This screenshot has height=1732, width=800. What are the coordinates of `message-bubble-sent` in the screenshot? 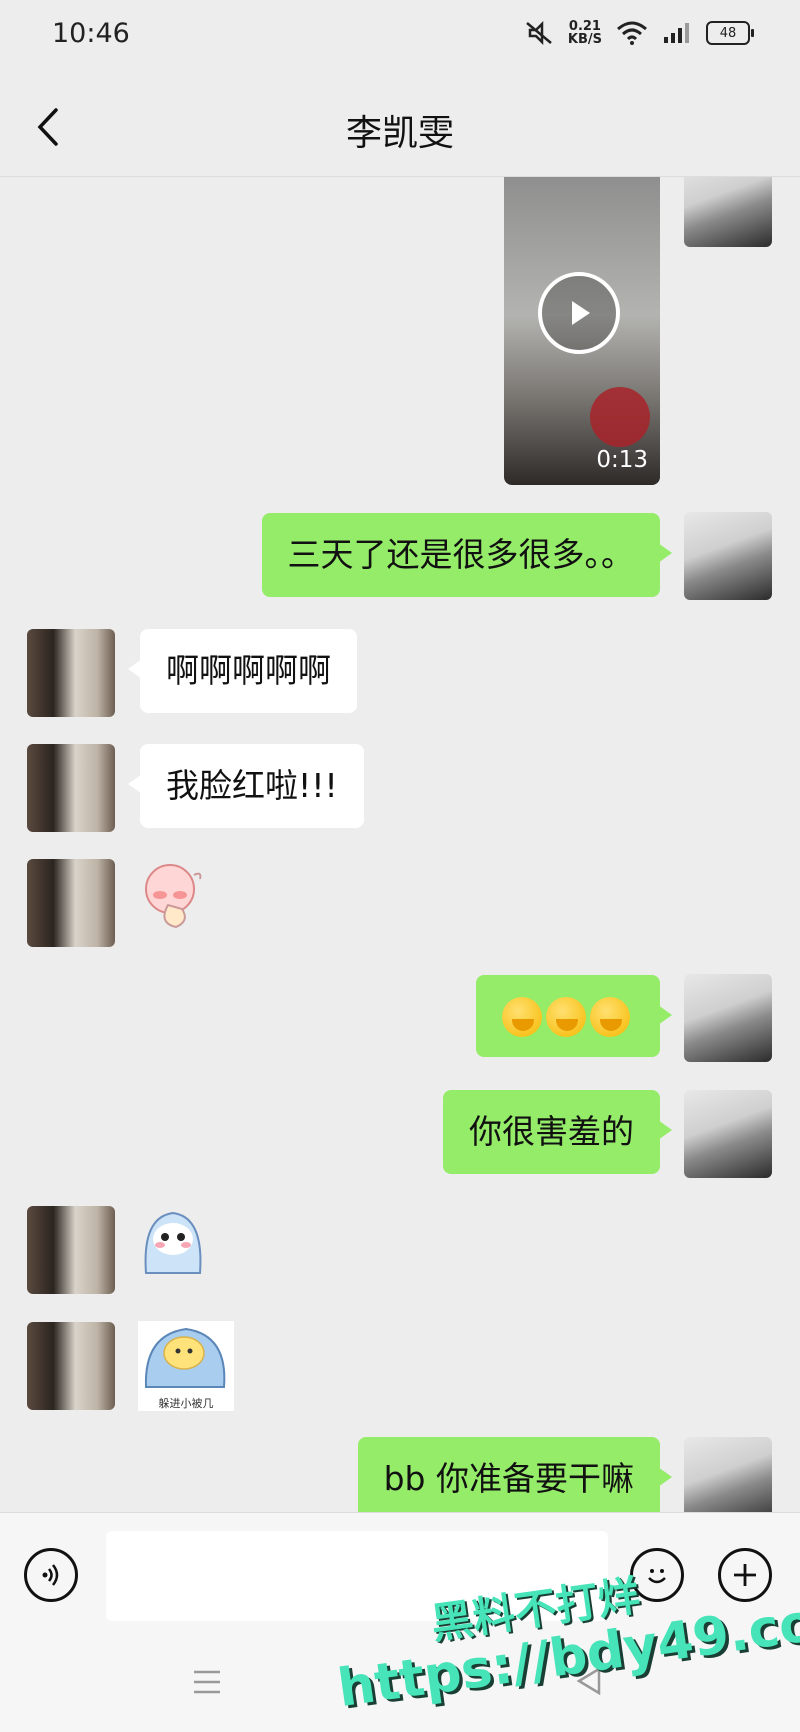 It's located at (574, 1016).